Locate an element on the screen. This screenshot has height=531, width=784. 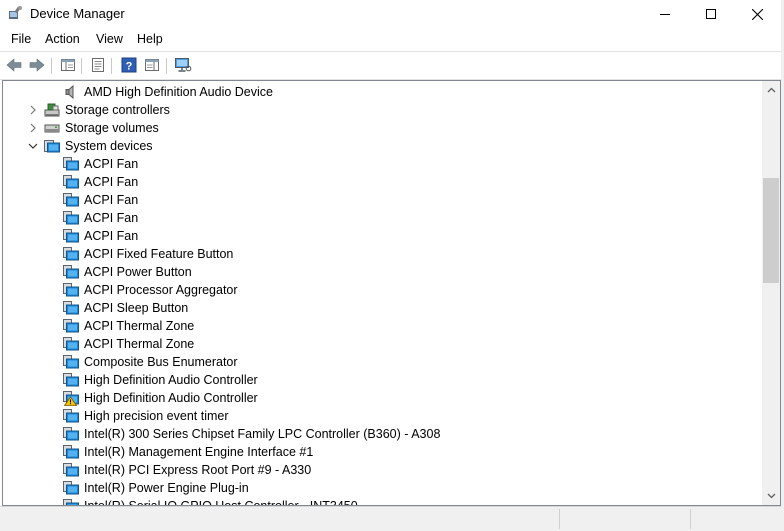
scroll-down-button is located at coordinates (771, 496).